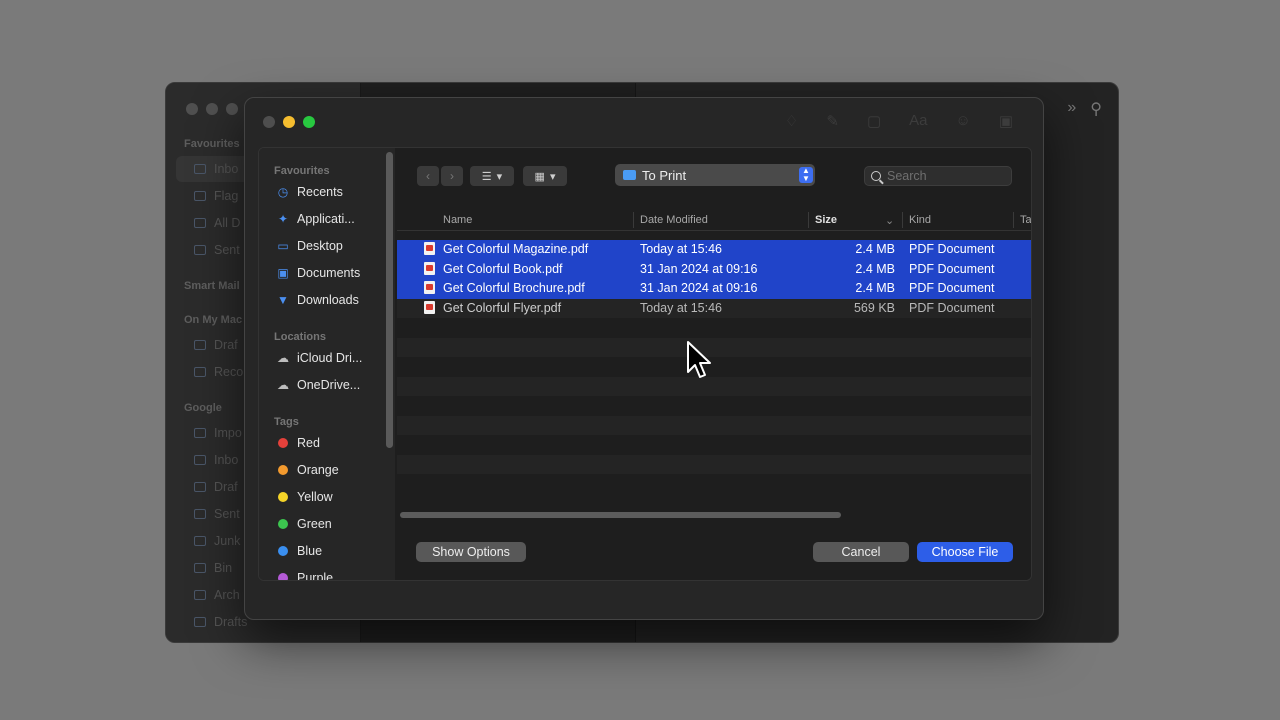 The image size is (1280, 720). I want to click on file-date: Today at 15:46, so click(681, 307).